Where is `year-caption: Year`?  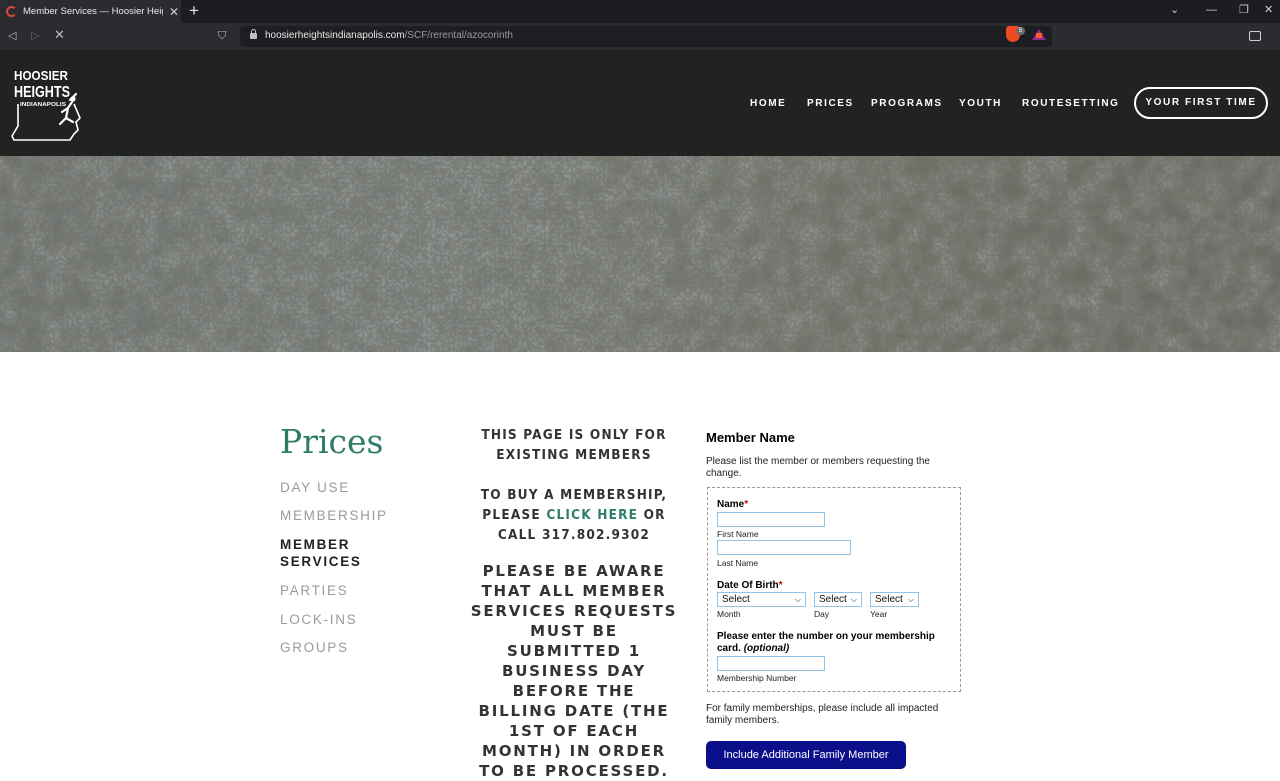
year-caption: Year is located at coordinates (879, 614).